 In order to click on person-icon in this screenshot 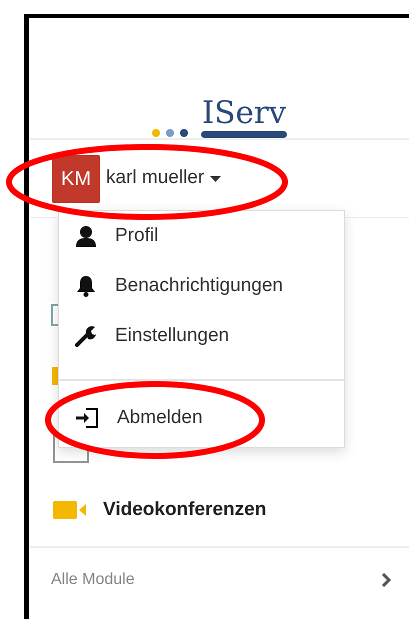, I will do `click(86, 236)`.